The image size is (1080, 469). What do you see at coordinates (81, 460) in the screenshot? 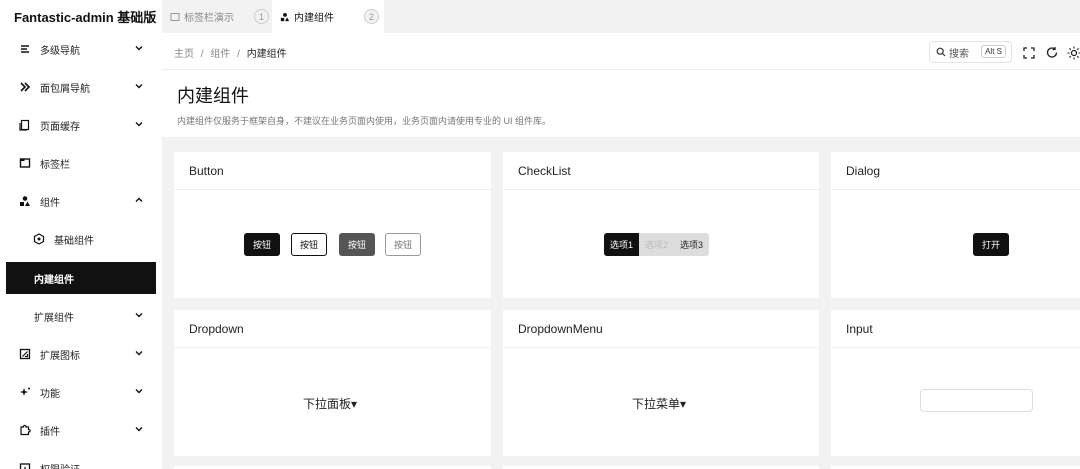
I see `sidebar-item-permission: 权限验证` at bounding box center [81, 460].